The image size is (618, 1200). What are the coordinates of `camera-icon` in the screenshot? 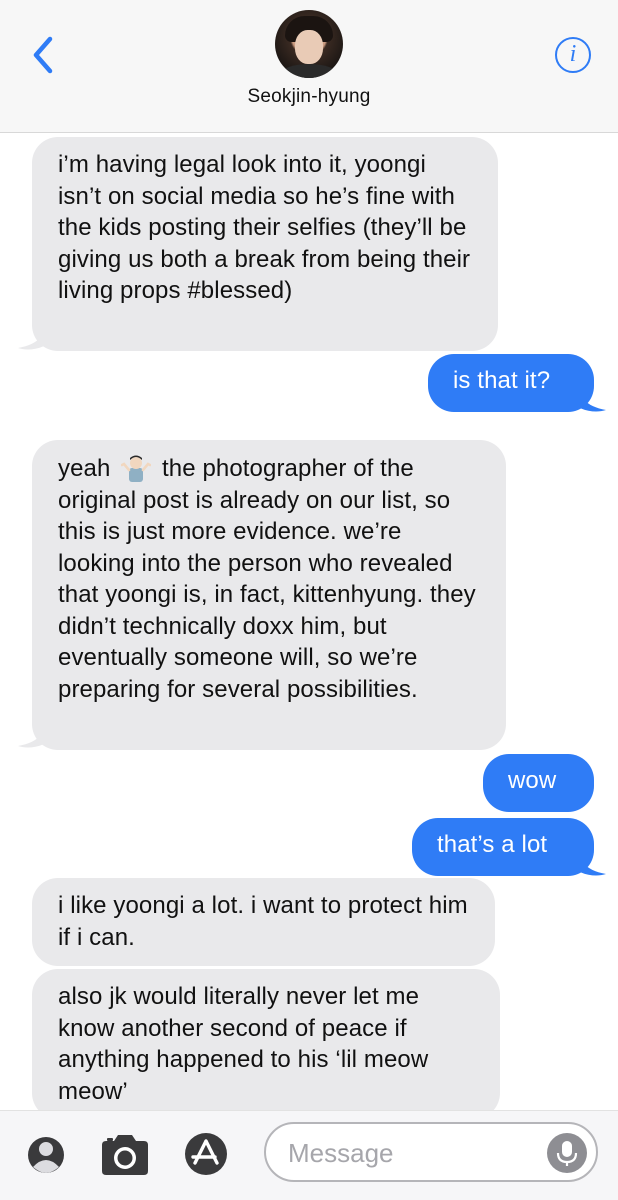 It's located at (125, 1155).